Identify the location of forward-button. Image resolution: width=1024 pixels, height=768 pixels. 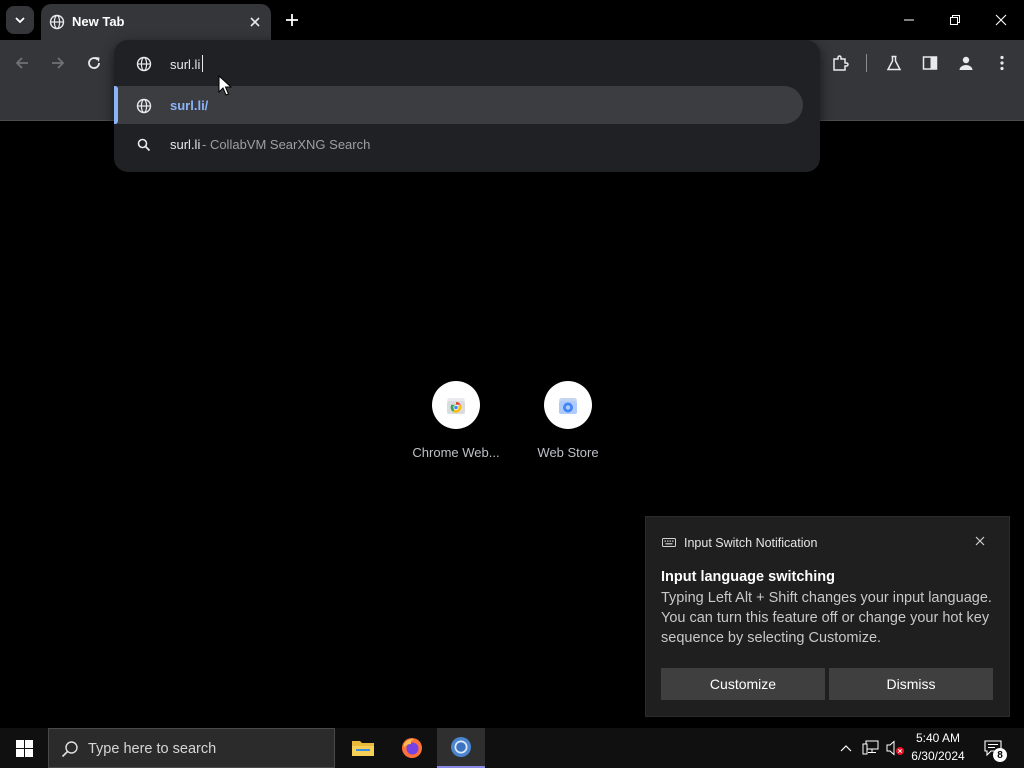
(58, 63).